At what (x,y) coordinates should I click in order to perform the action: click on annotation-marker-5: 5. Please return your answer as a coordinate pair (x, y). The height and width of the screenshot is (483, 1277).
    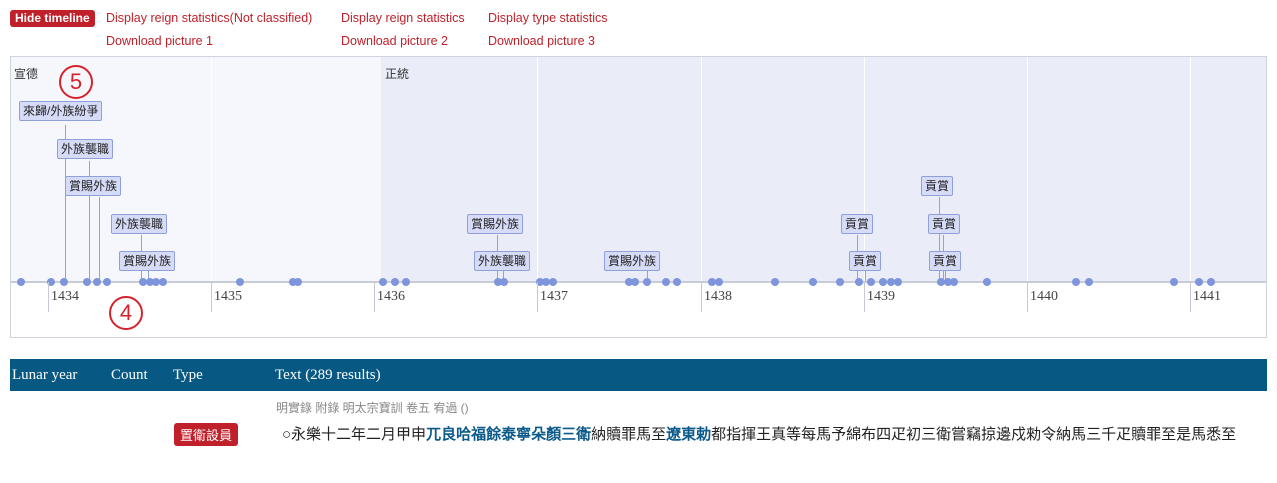
    Looking at the image, I should click on (76, 82).